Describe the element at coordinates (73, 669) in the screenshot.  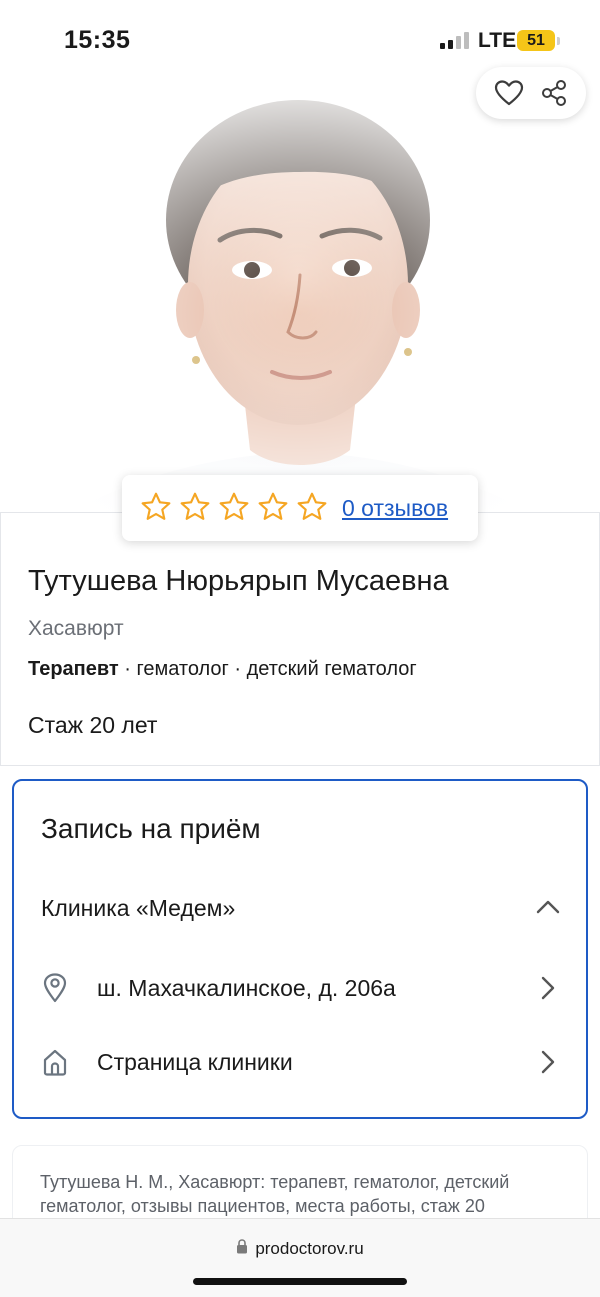
I see `main-specialty: Терапевт` at that location.